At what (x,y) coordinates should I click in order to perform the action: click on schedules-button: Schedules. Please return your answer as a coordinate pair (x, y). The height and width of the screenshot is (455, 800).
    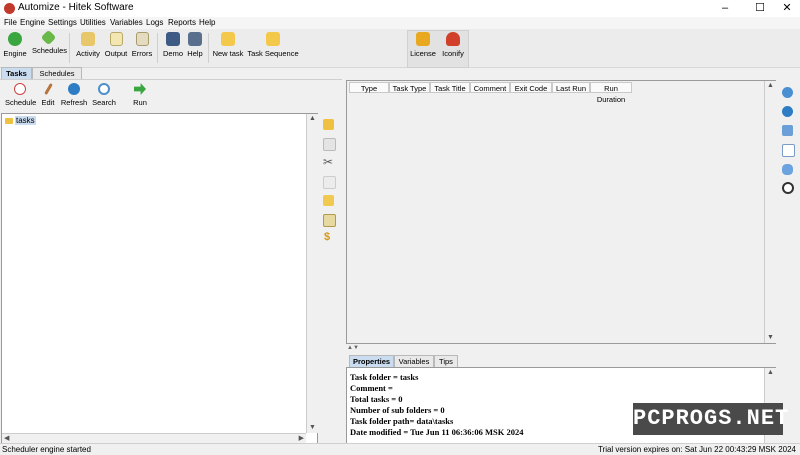
    Looking at the image, I should click on (49, 42).